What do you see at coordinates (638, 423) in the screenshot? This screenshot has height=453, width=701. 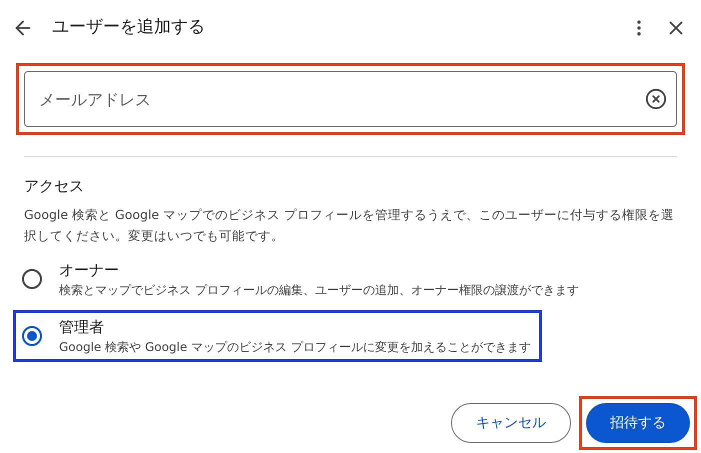 I see `invite-button: 招待する` at bounding box center [638, 423].